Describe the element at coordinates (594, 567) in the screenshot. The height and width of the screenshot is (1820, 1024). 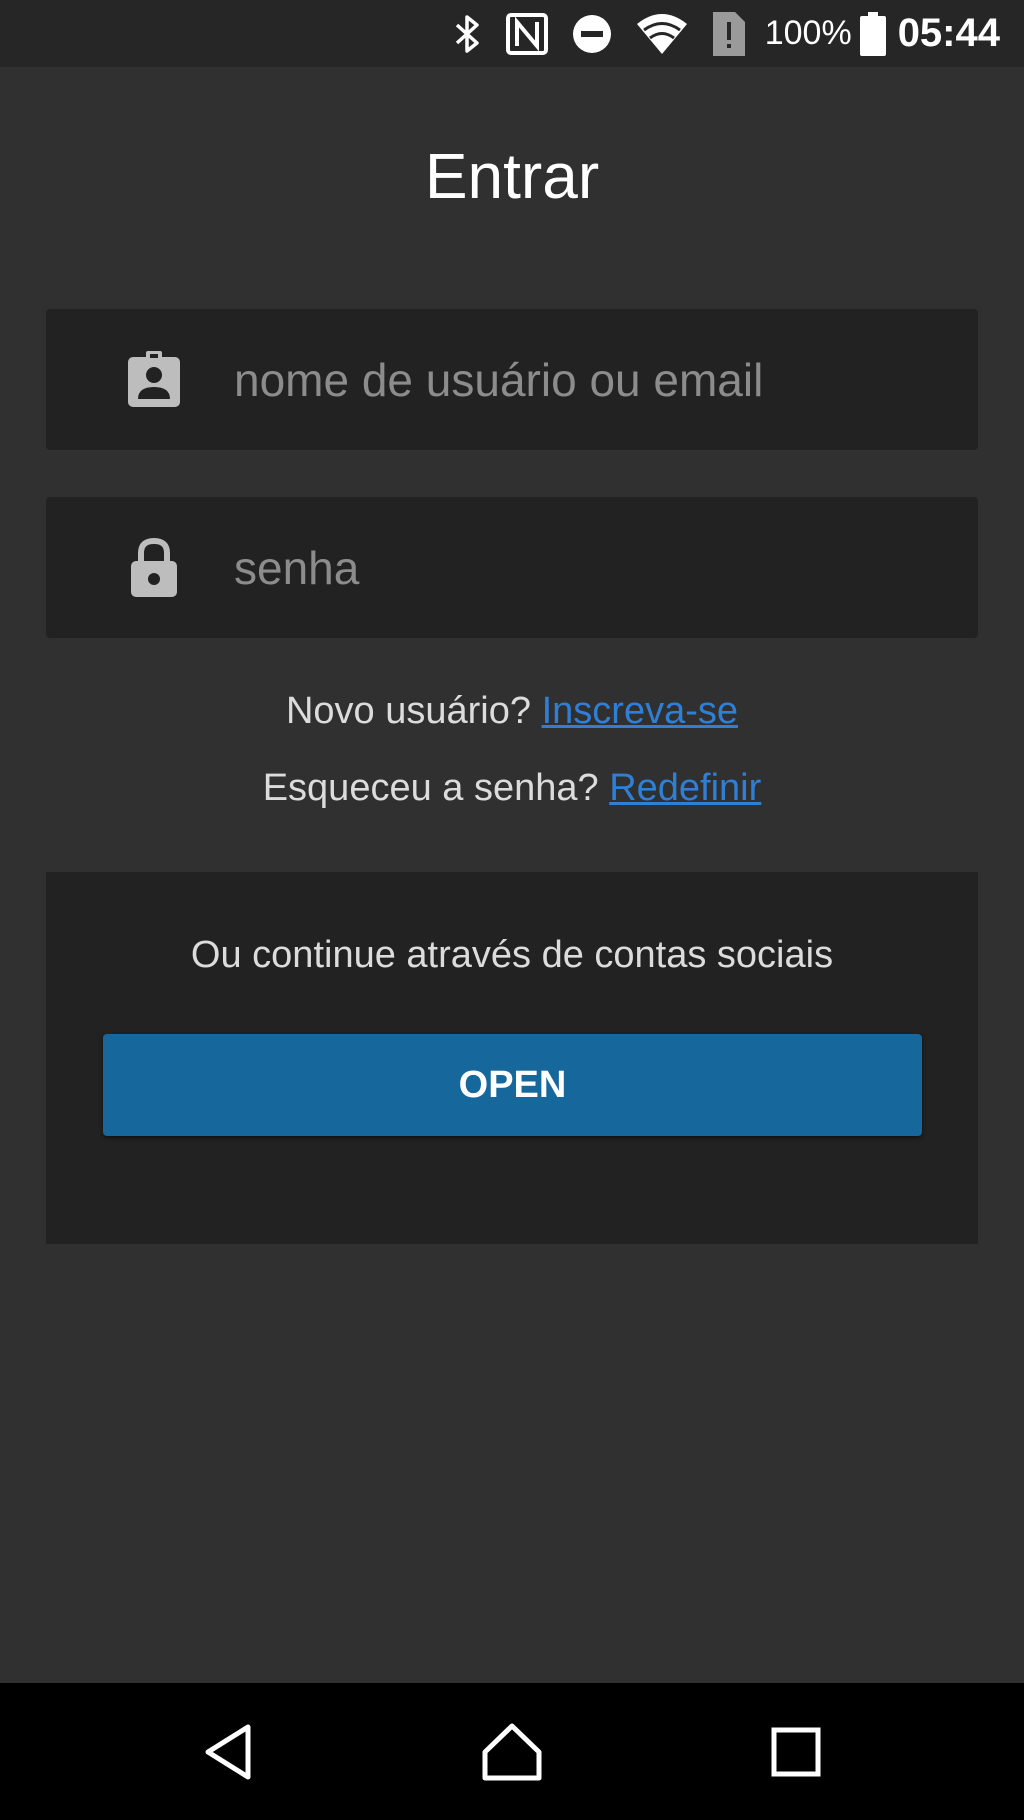
I see `password-input` at that location.